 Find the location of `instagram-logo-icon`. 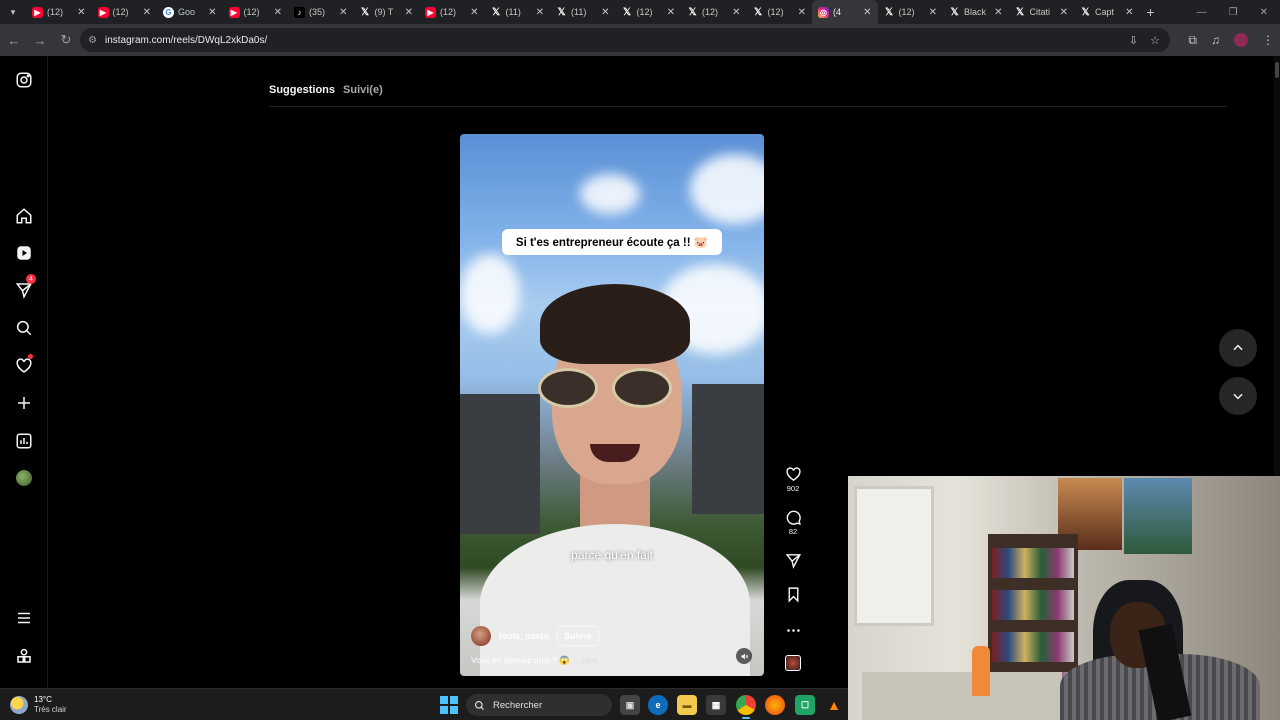

instagram-logo-icon is located at coordinates (24, 80).